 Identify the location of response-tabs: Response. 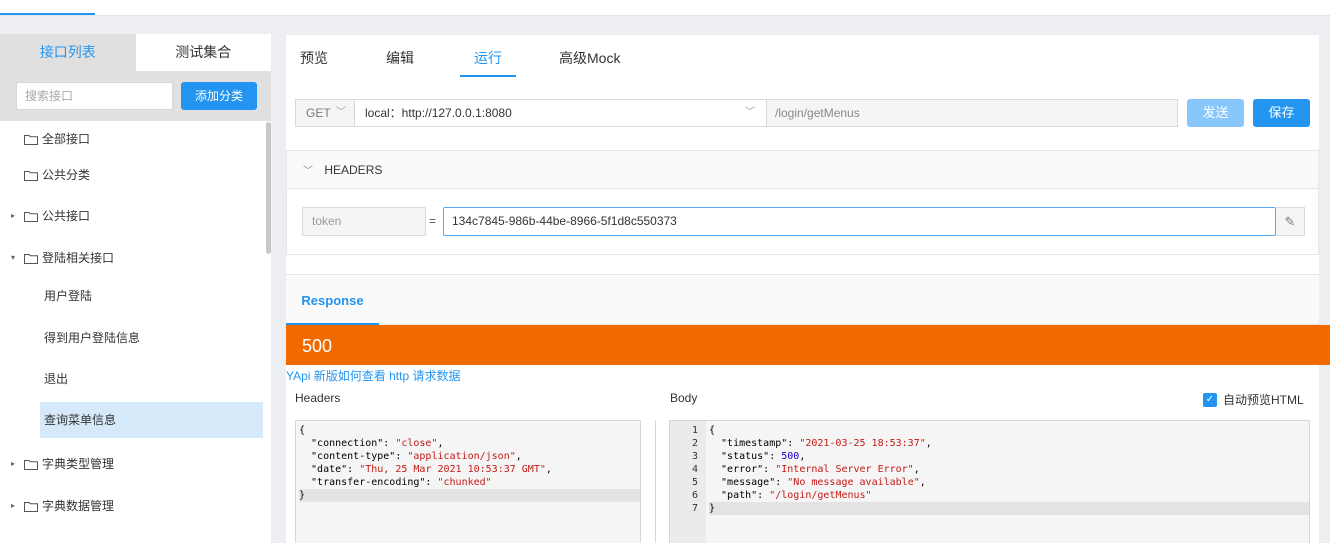
(802, 300).